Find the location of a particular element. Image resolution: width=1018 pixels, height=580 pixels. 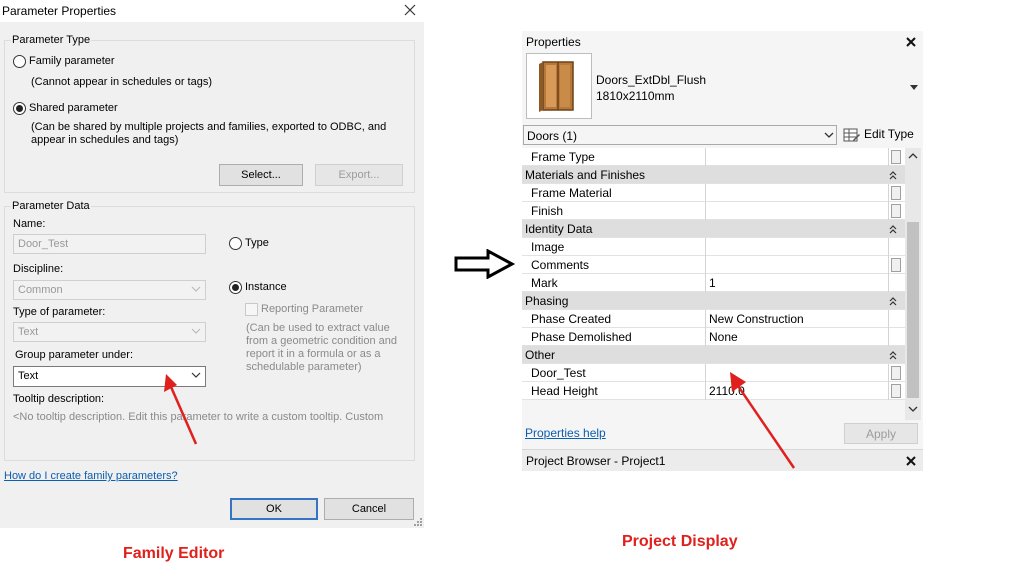

property-row: Mark 1 is located at coordinates (713, 283).